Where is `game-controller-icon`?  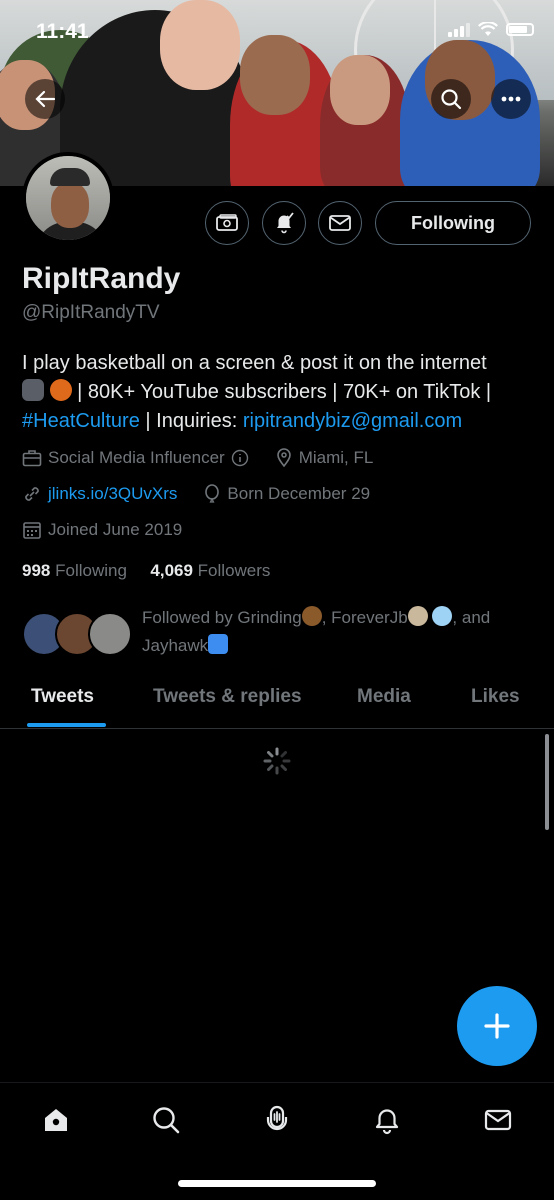 game-controller-icon is located at coordinates (33, 390).